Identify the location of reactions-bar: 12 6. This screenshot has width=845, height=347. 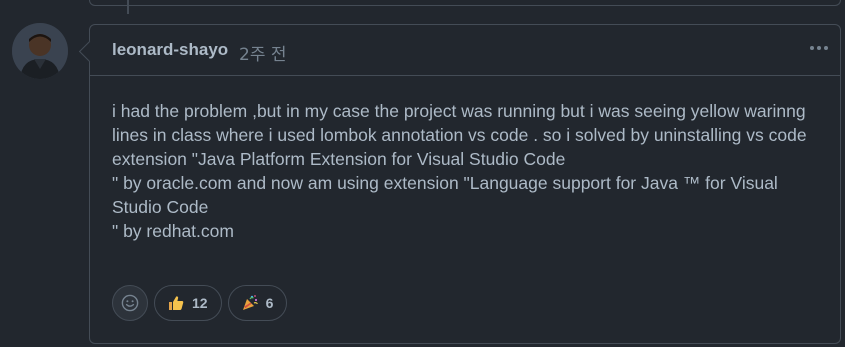
(200, 303).